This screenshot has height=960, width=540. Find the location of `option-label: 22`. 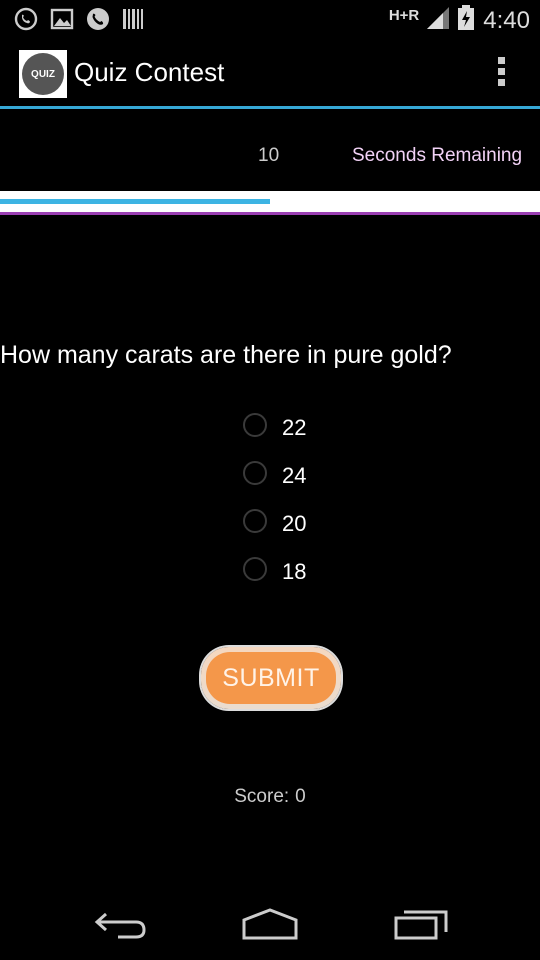

option-label: 22 is located at coordinates (294, 427).